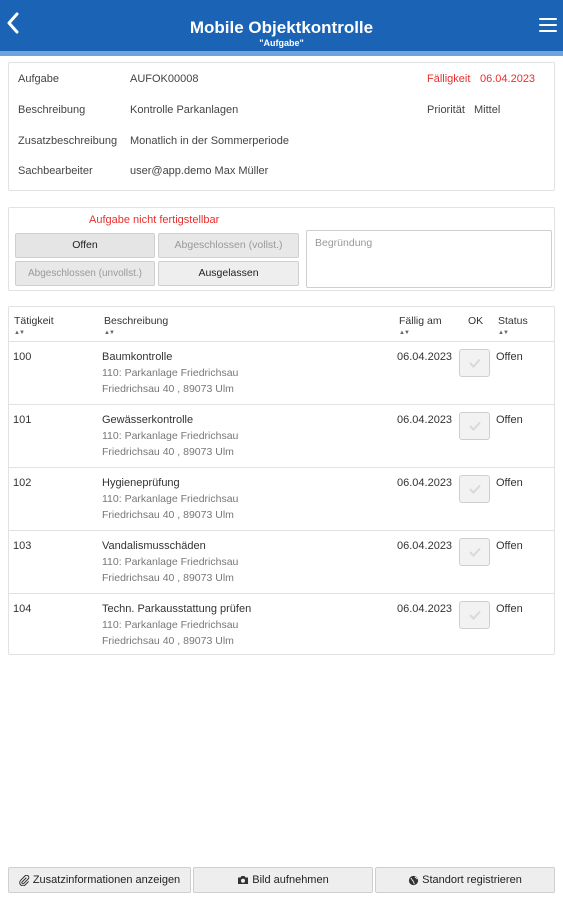 The height and width of the screenshot is (900, 563). I want to click on prioritaet-label: Priorität, so click(446, 110).